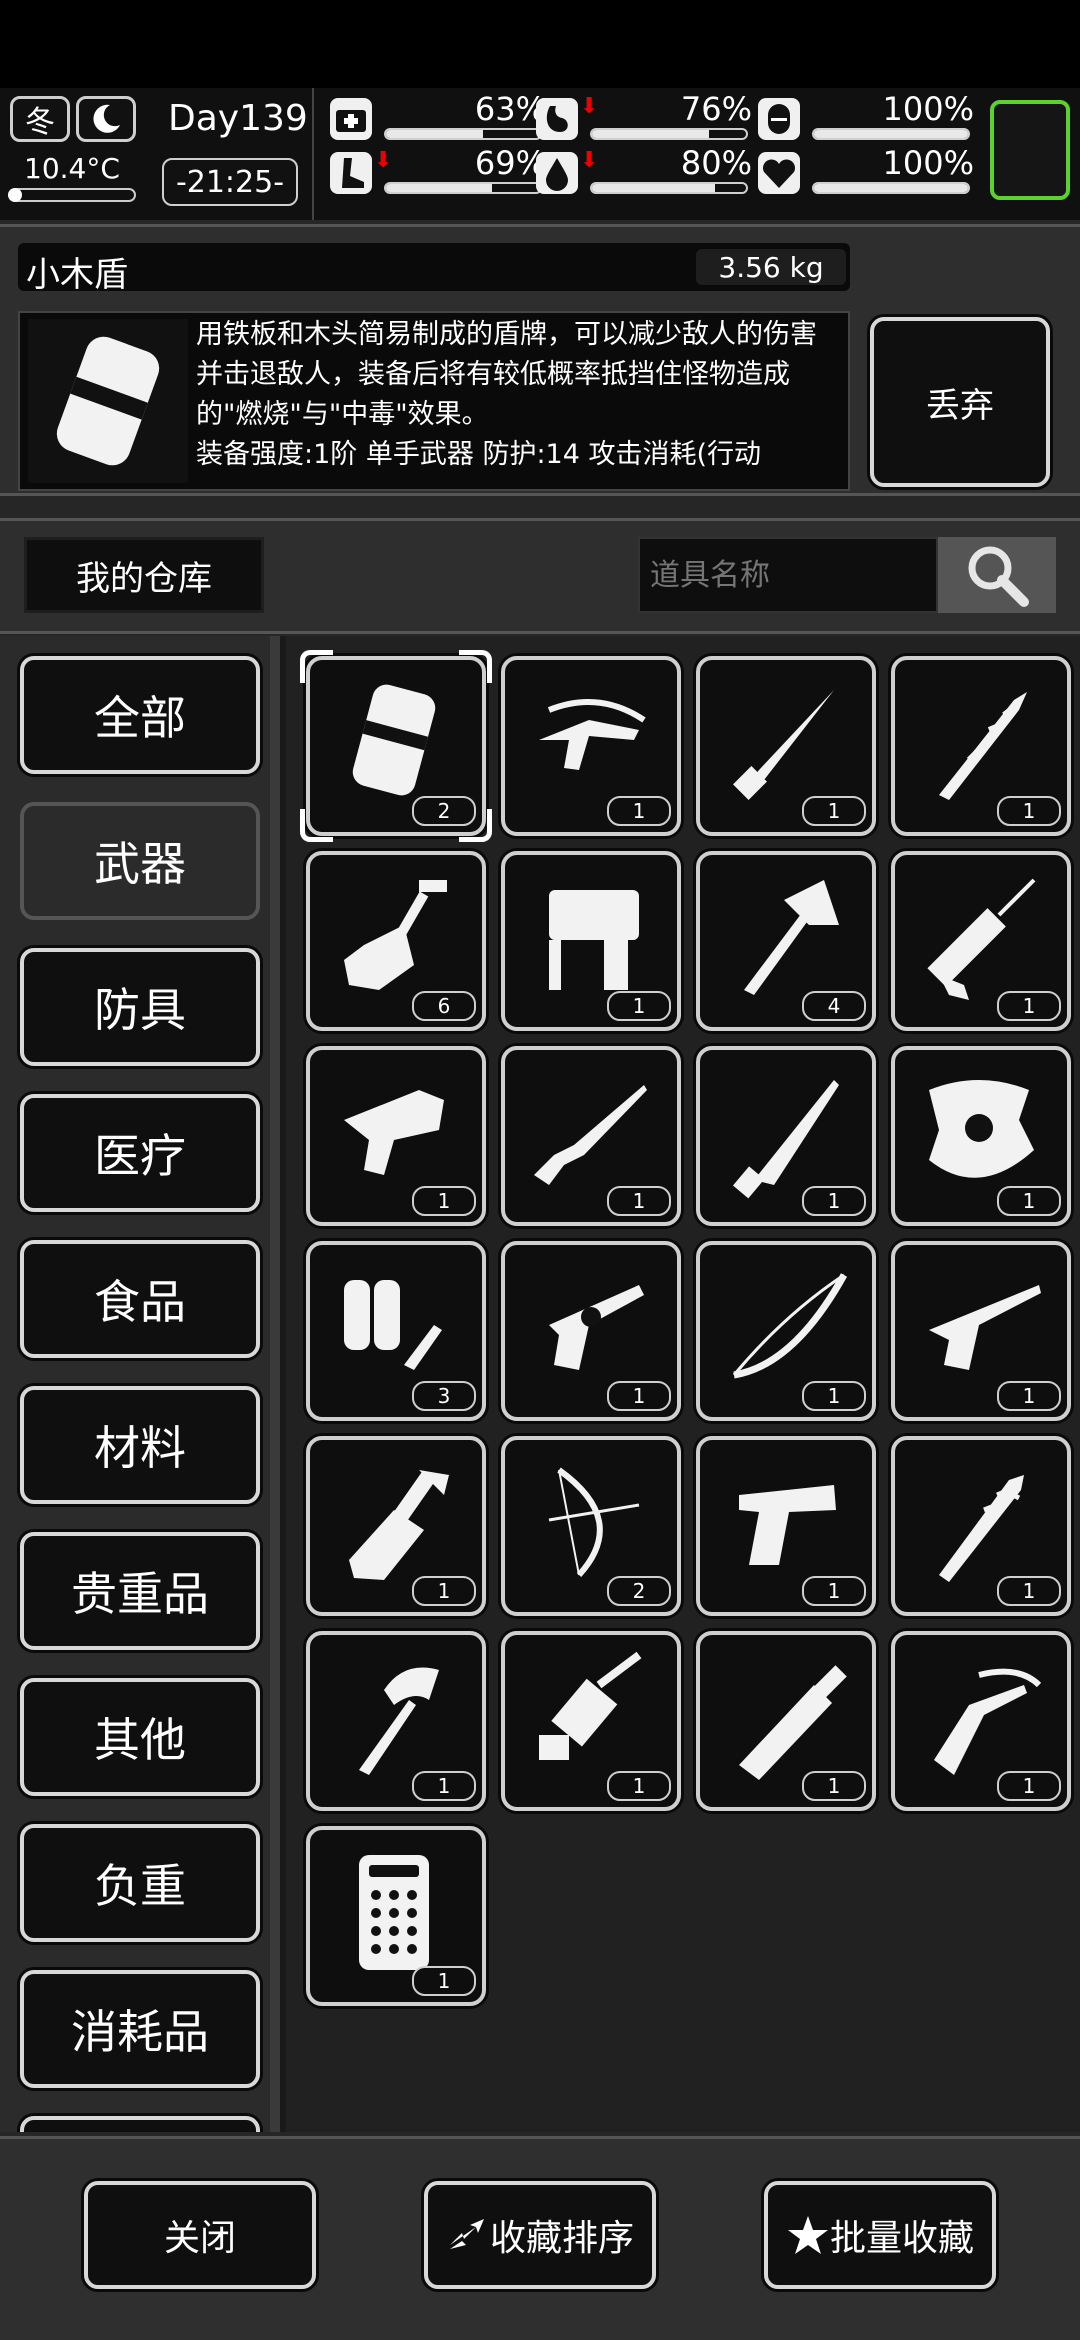 This screenshot has height=2340, width=1080. Describe the element at coordinates (434, 269) in the screenshot. I see `item-name-bar: 小木盾 3.56 kg` at that location.